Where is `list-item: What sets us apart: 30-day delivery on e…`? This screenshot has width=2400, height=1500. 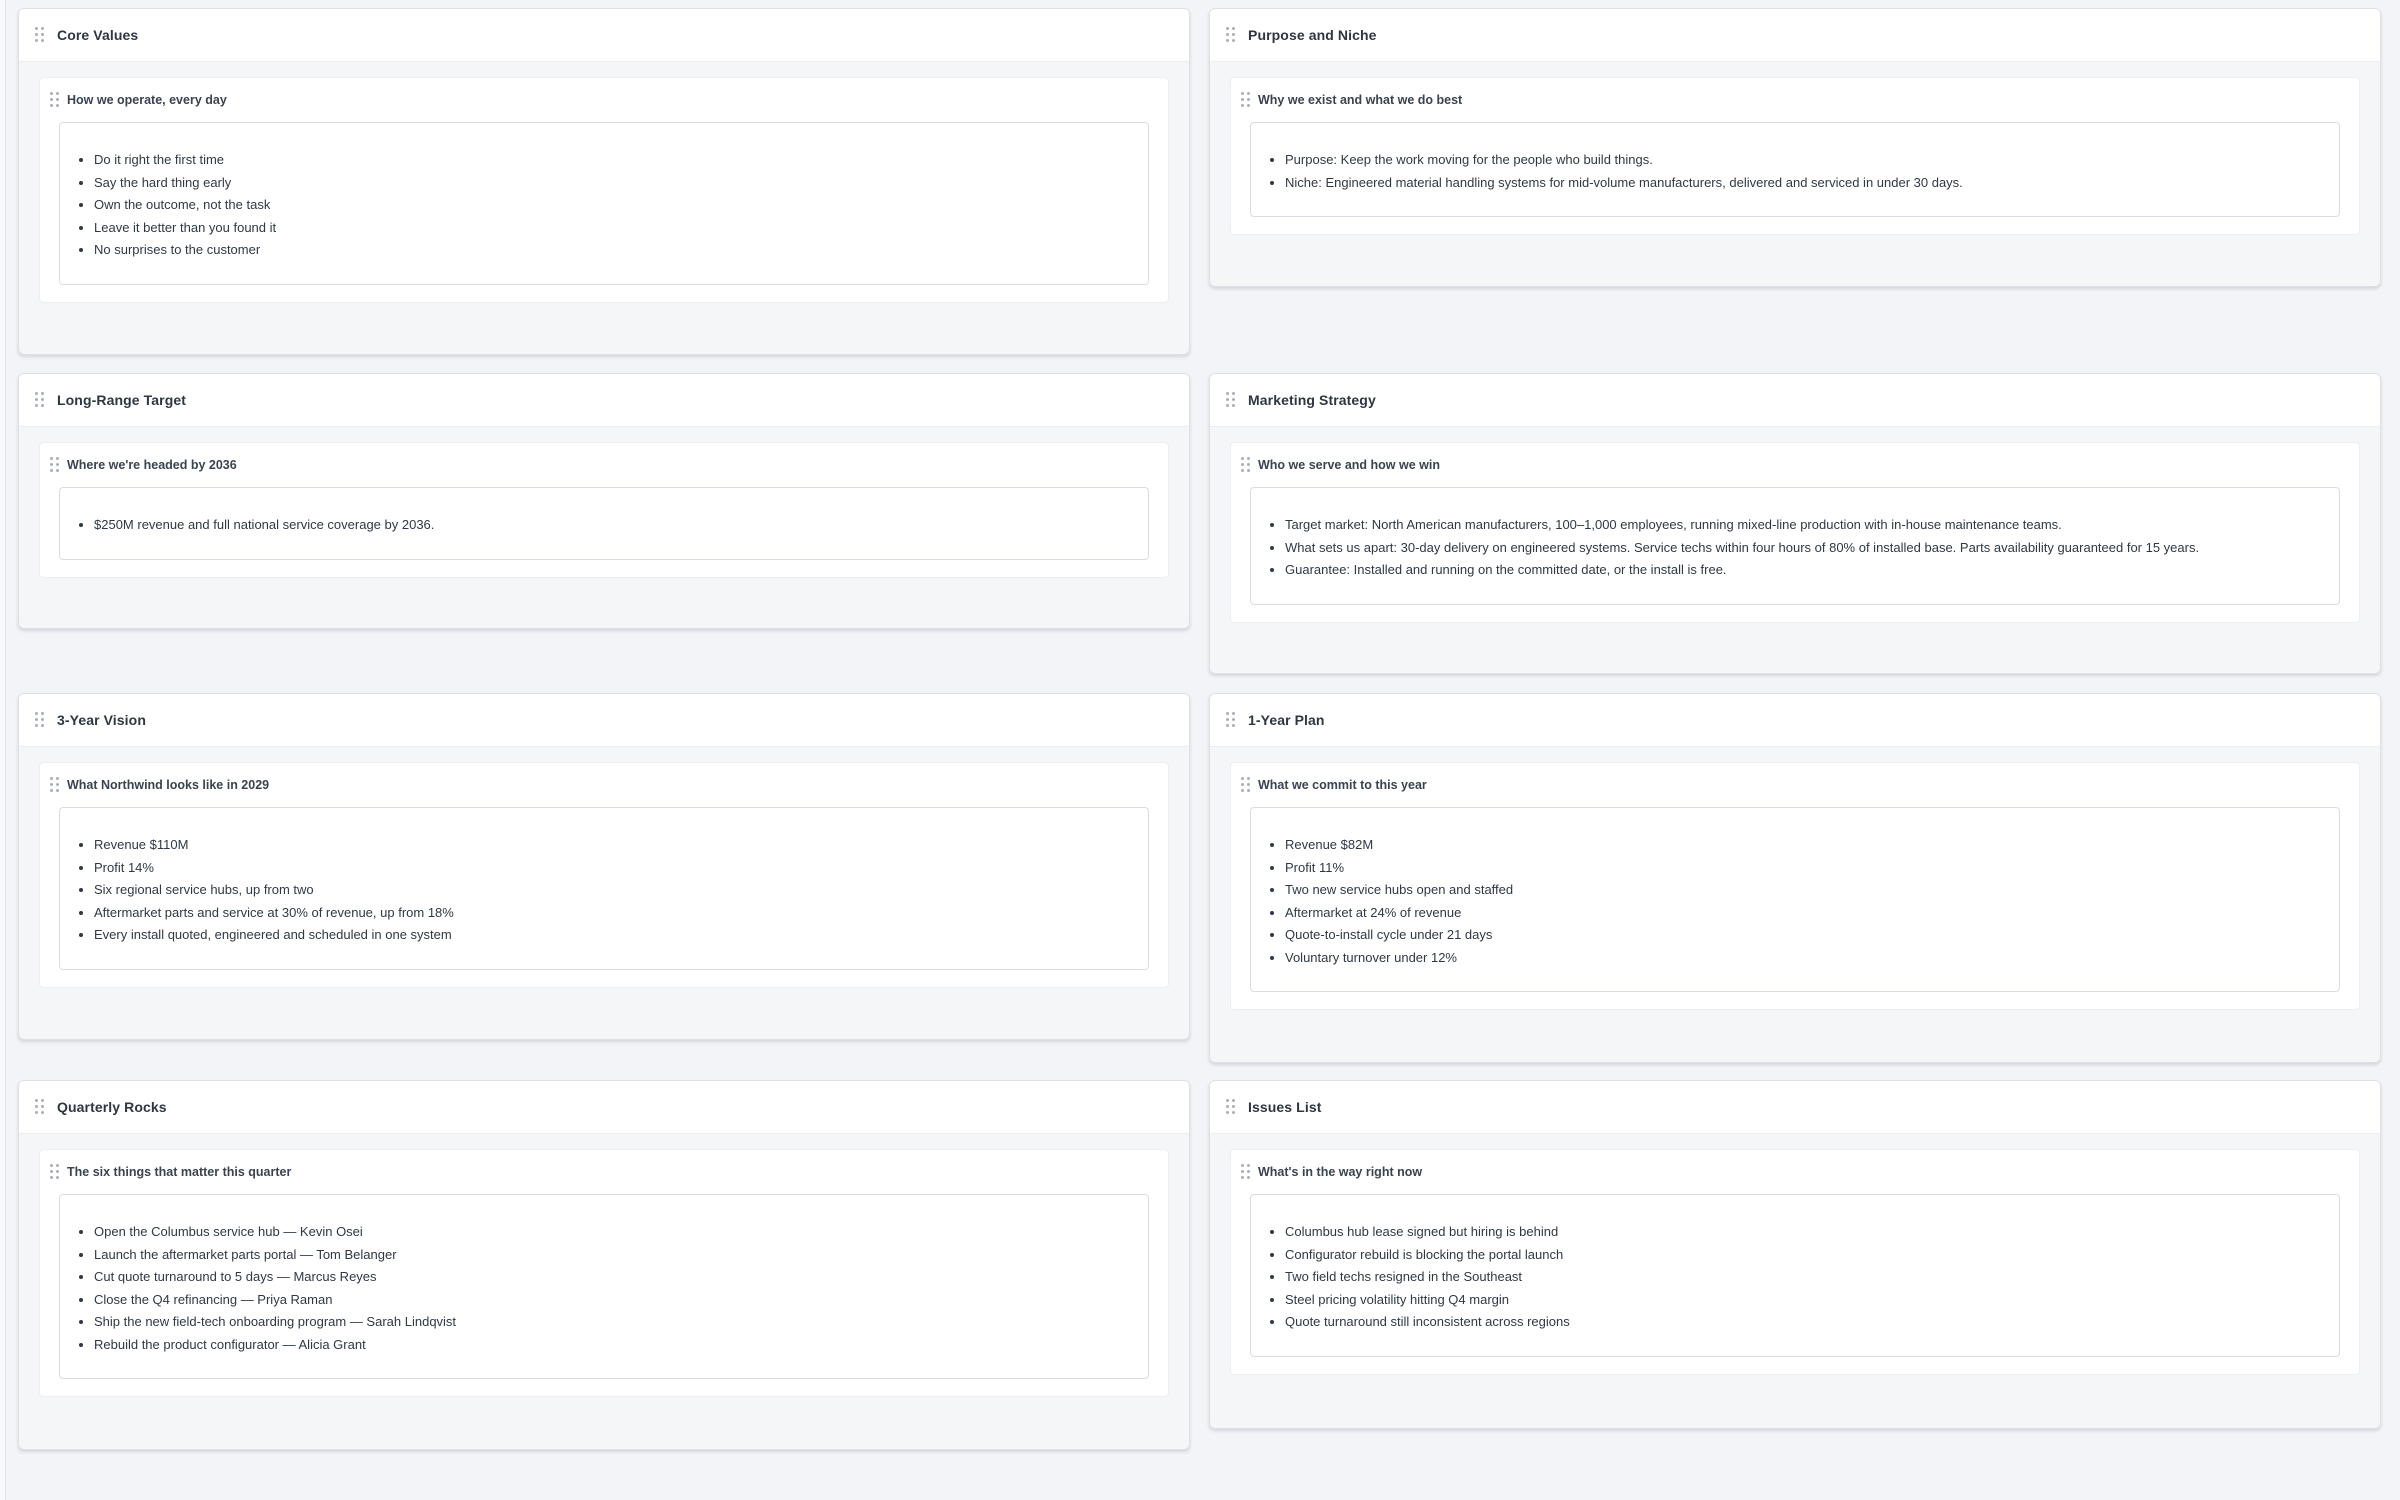
list-item: What sets us apart: 30-day delivery on e… is located at coordinates (1812, 548).